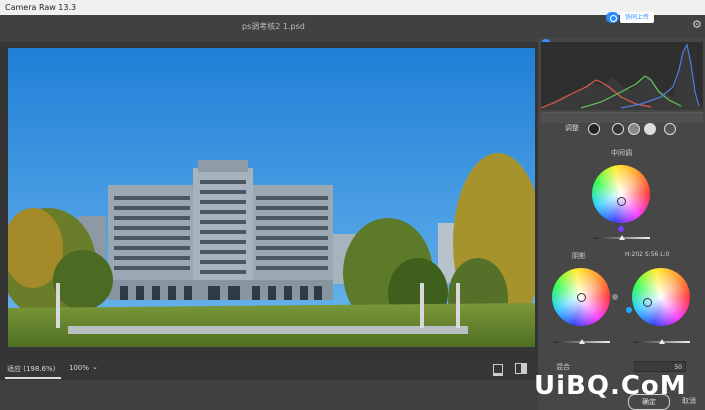  Describe the element at coordinates (661, 297) in the screenshot. I see `highlights-color-wheel` at that location.